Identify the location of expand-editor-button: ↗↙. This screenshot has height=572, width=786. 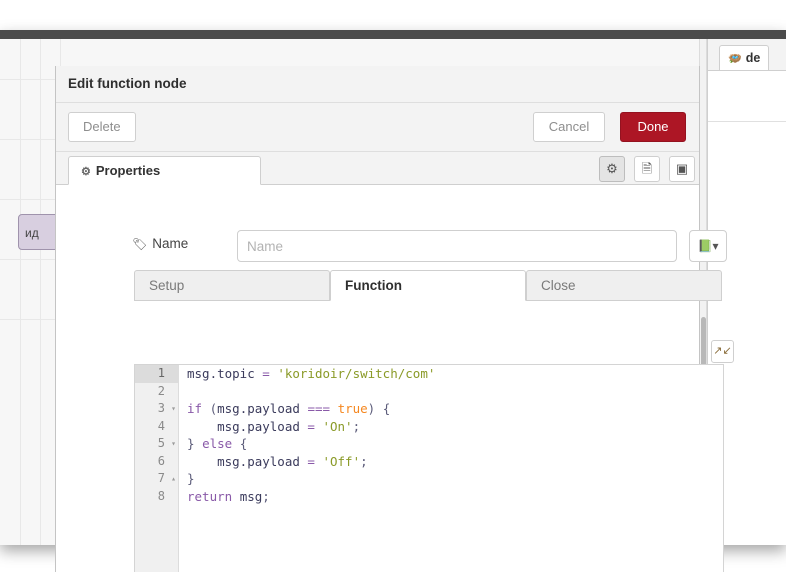
(722, 351).